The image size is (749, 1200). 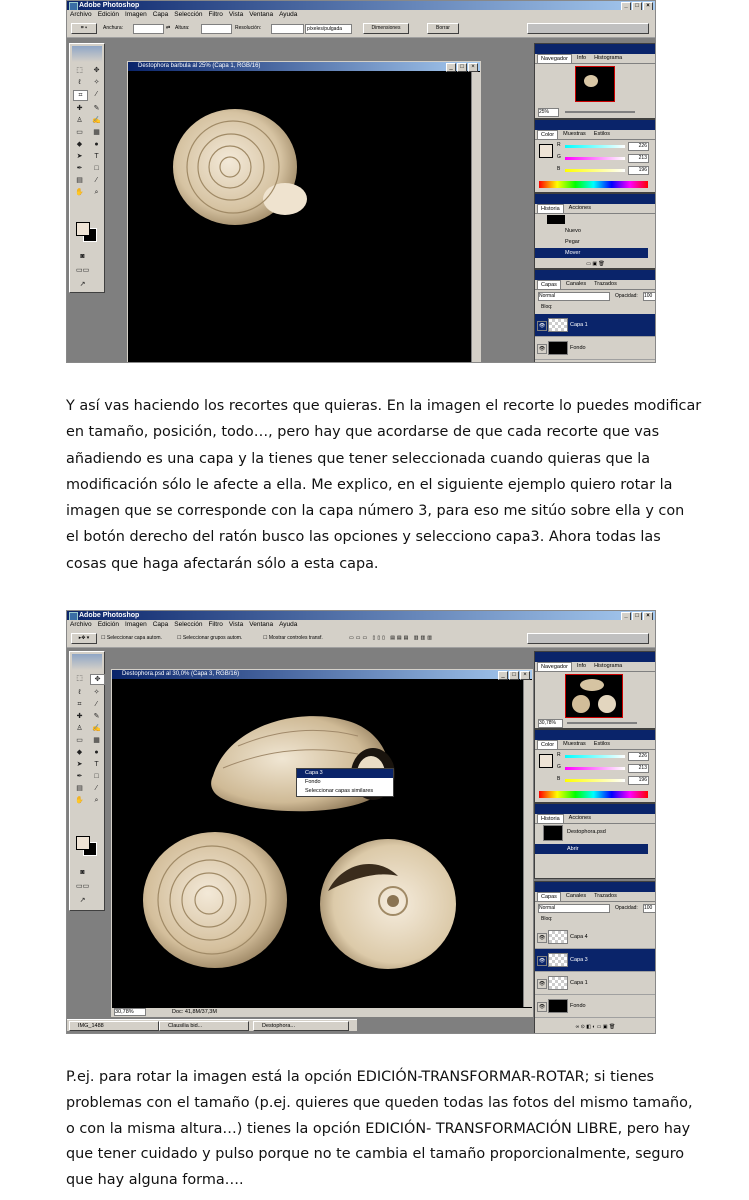 I want to click on blend-mode-select: Normal, so click(x=574, y=908).